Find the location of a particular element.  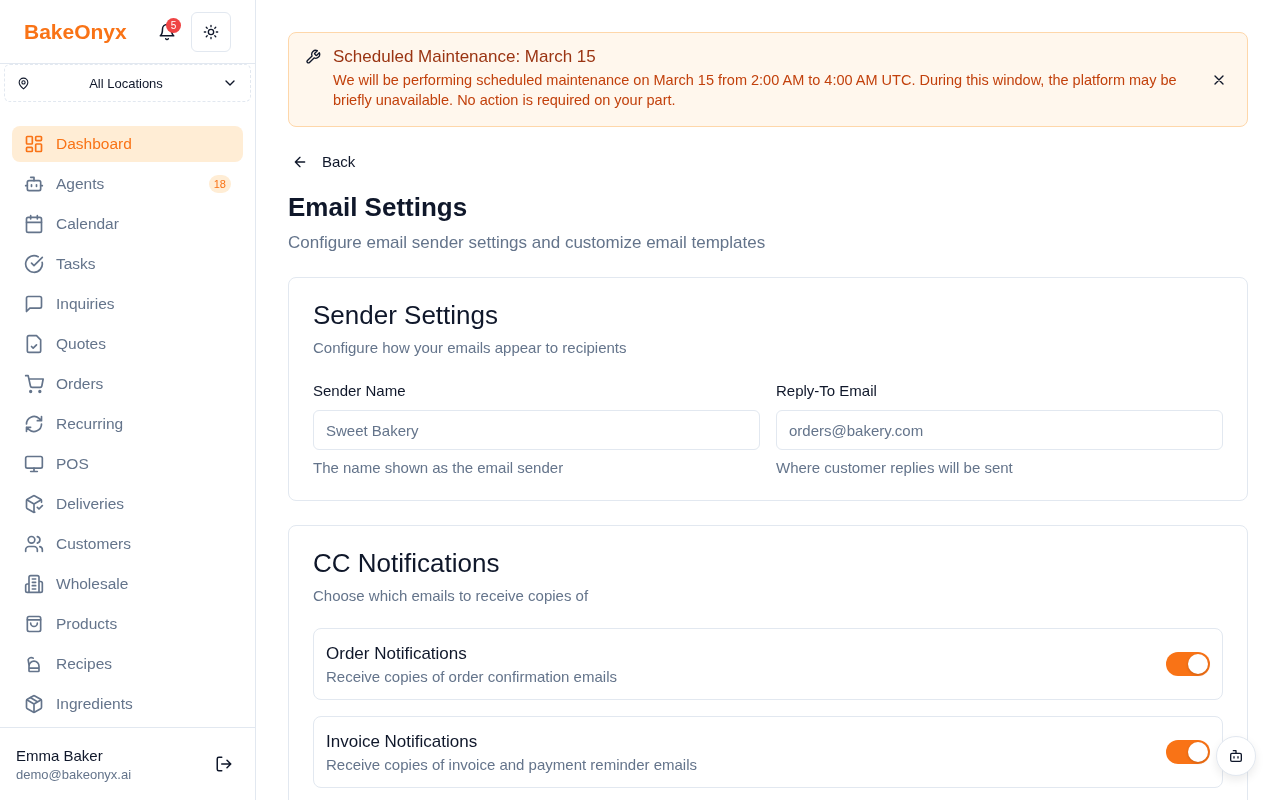

nav-item: Dashboard is located at coordinates (127, 144).